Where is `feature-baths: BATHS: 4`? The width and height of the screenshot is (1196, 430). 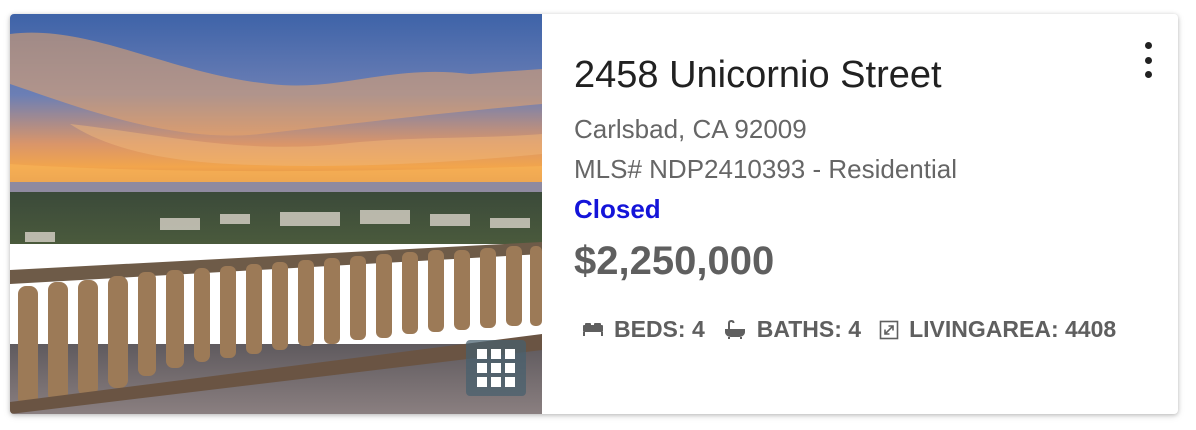 feature-baths: BATHS: 4 is located at coordinates (792, 329).